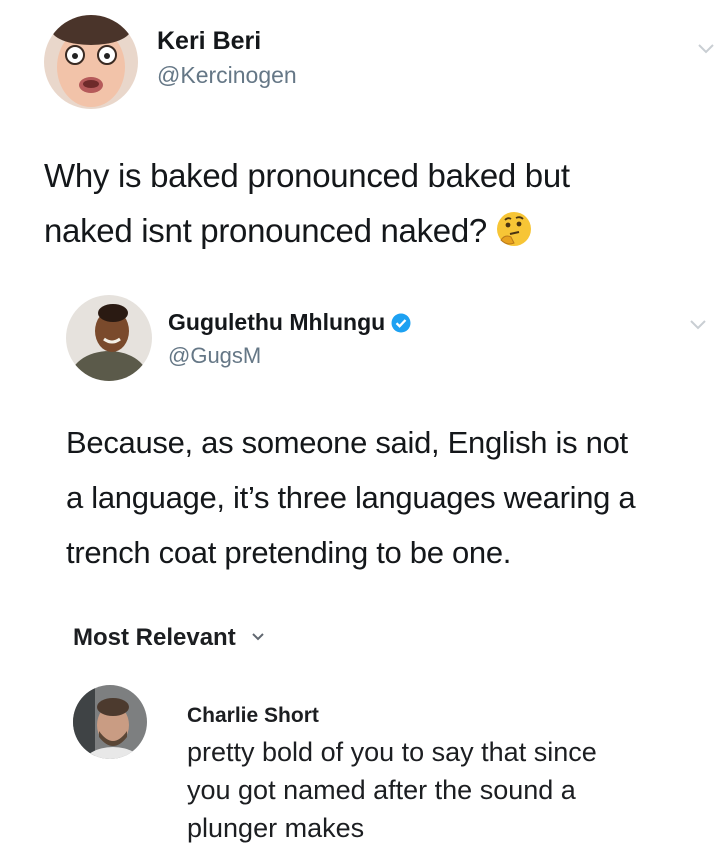 The image size is (720, 860). Describe the element at coordinates (401, 323) in the screenshot. I see `verified-badge-icon` at that location.